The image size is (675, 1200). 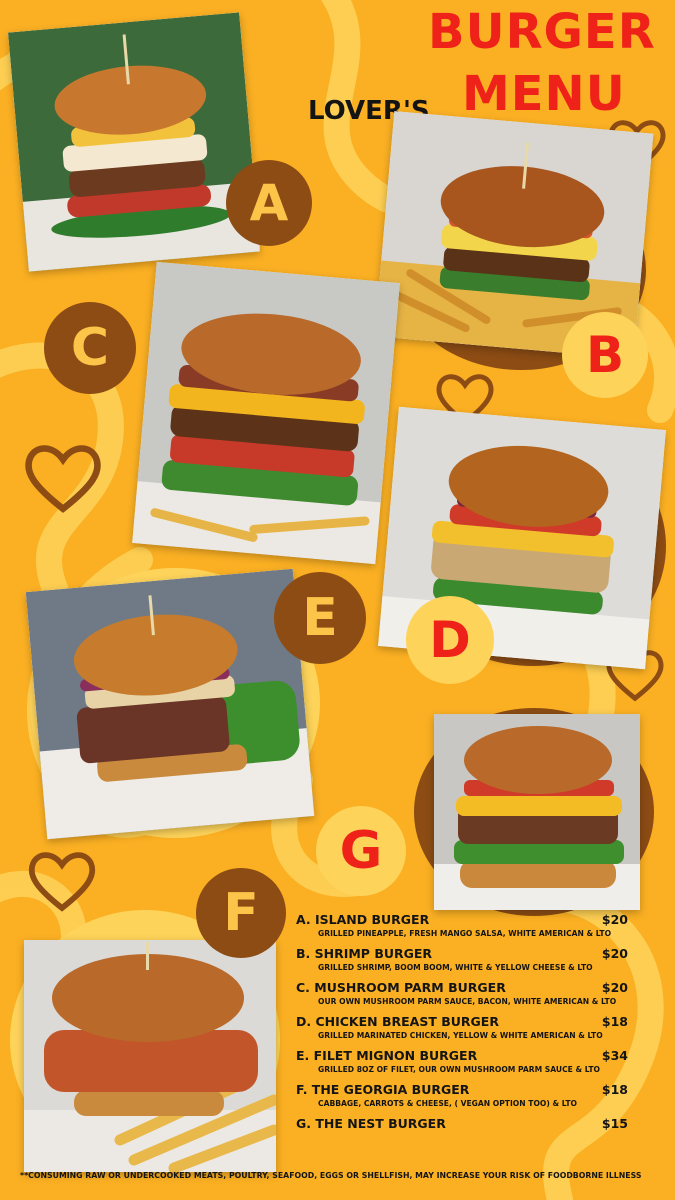 I want to click on menu-item-name: A. ISLAND BURGER, so click(x=363, y=919).